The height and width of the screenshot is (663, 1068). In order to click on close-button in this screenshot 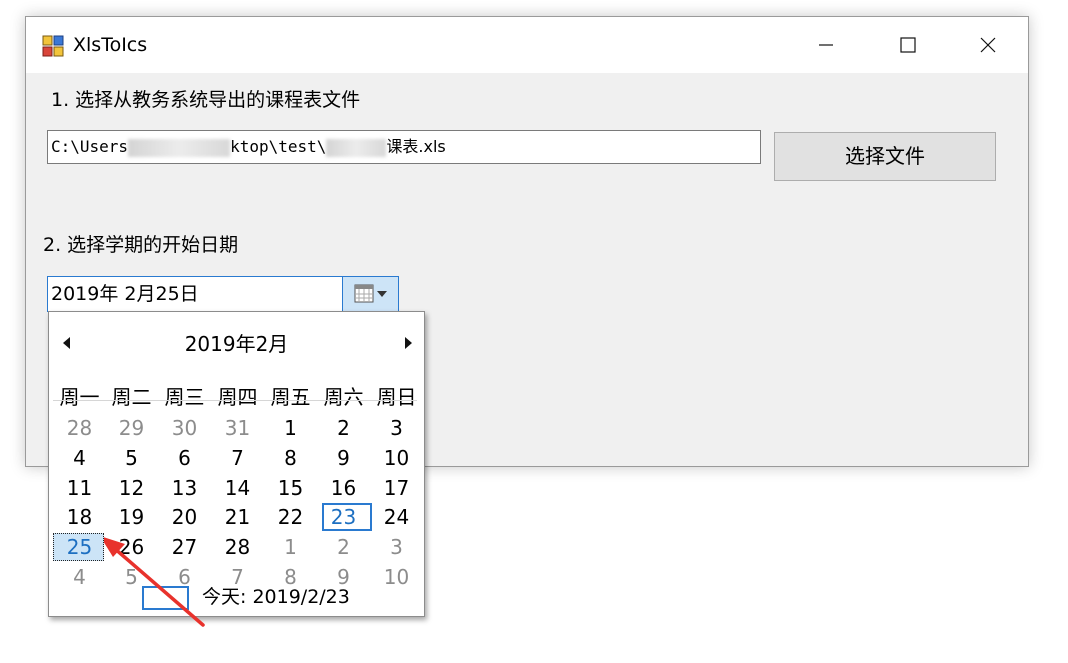, I will do `click(988, 45)`.